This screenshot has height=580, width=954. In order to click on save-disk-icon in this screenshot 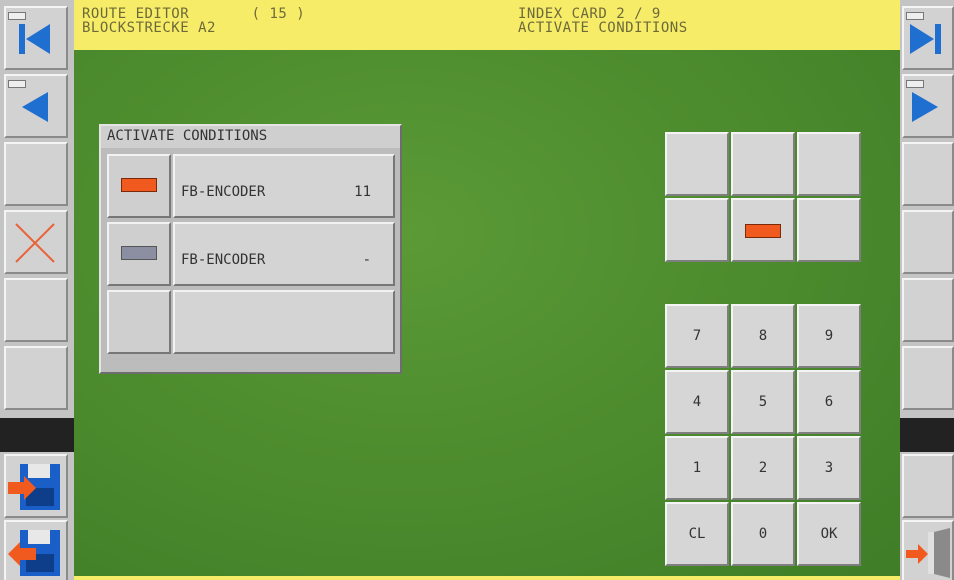, I will do `click(34, 487)`.